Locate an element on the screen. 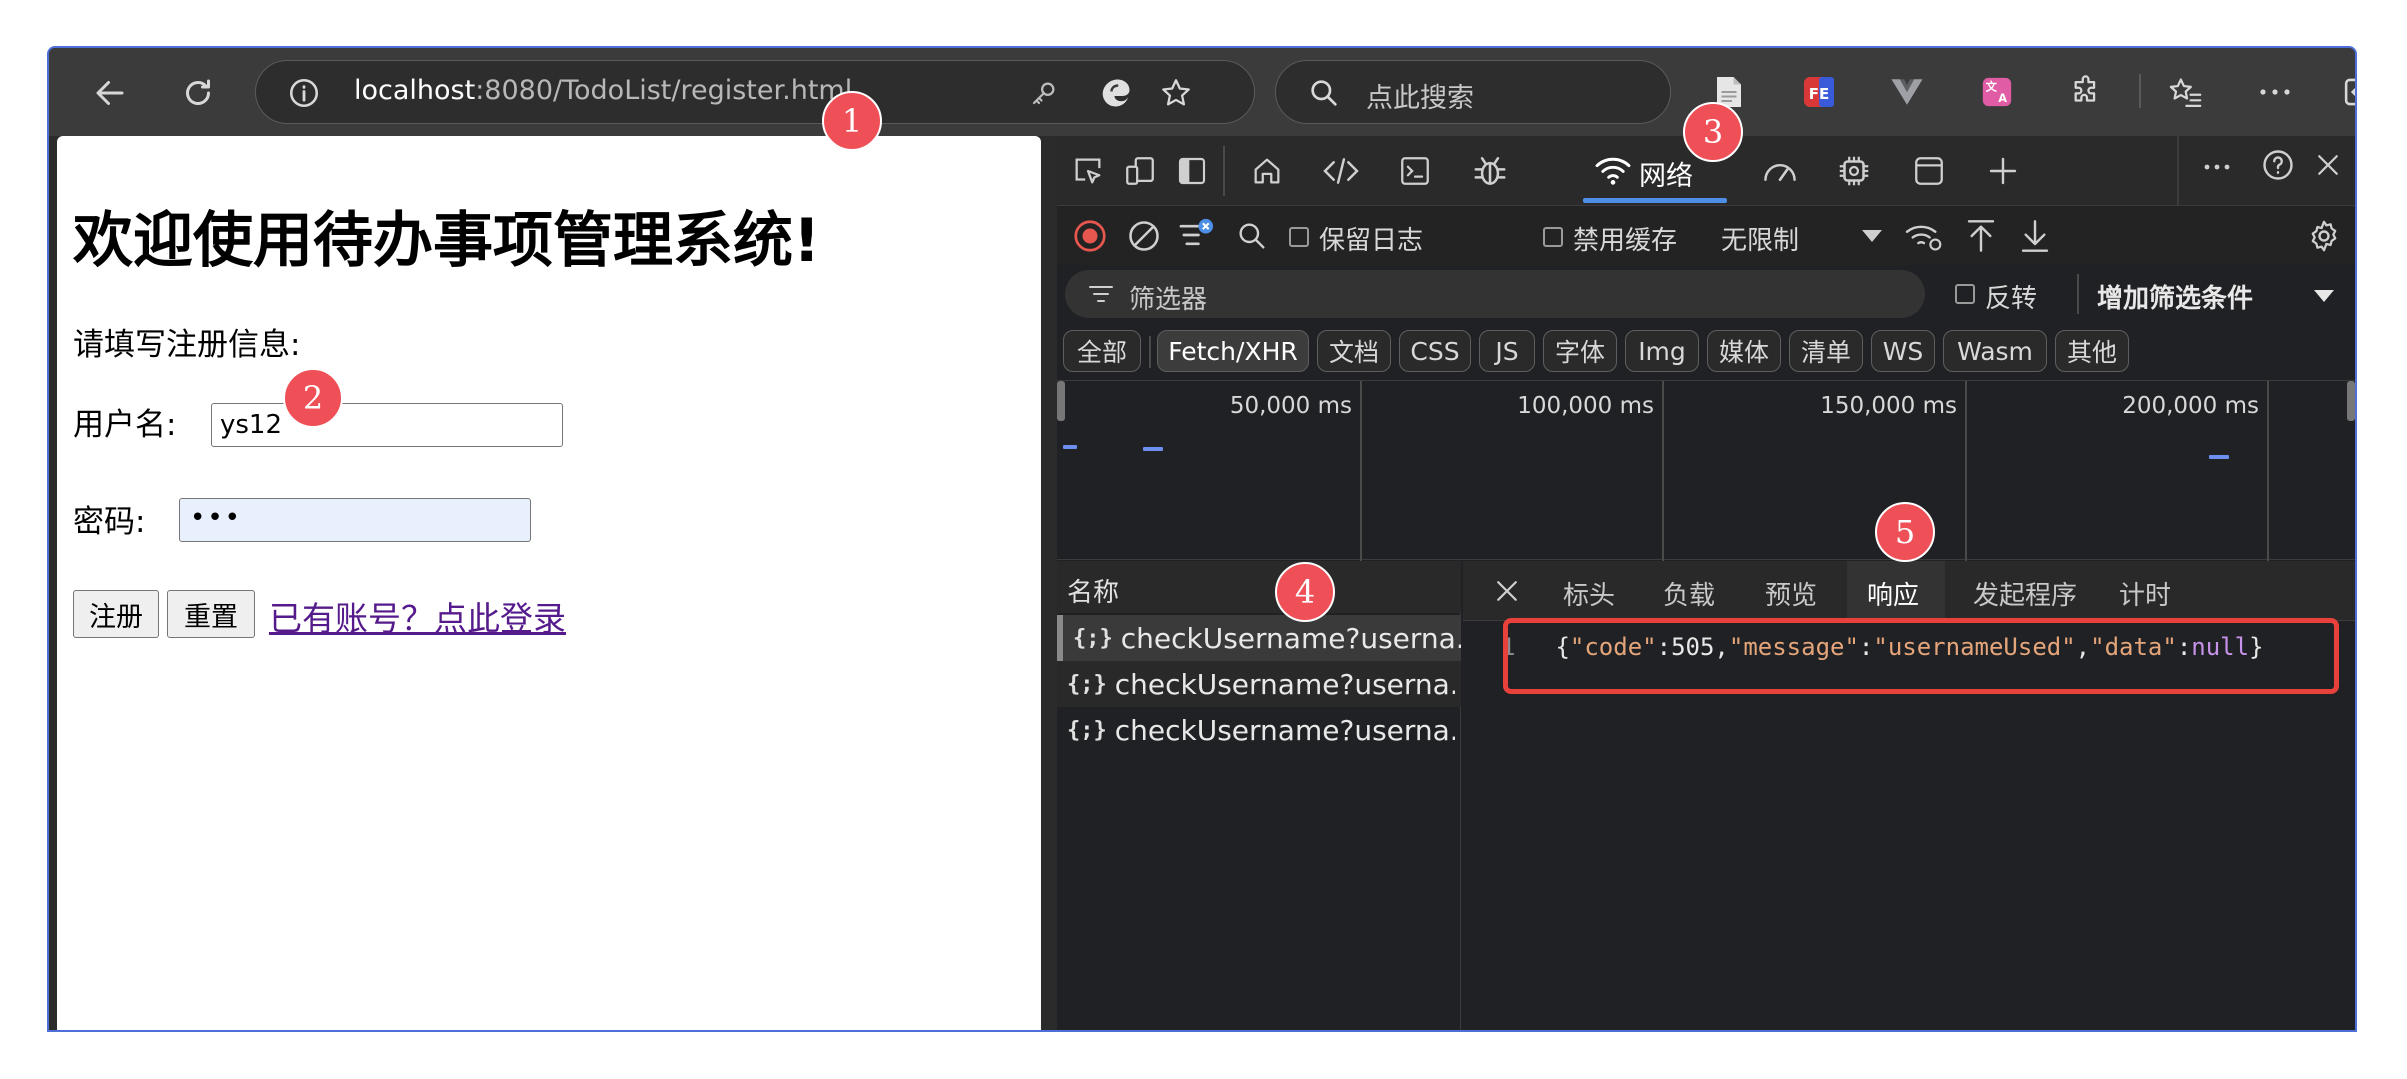  extensions-puzzle-icon is located at coordinates (2087, 92).